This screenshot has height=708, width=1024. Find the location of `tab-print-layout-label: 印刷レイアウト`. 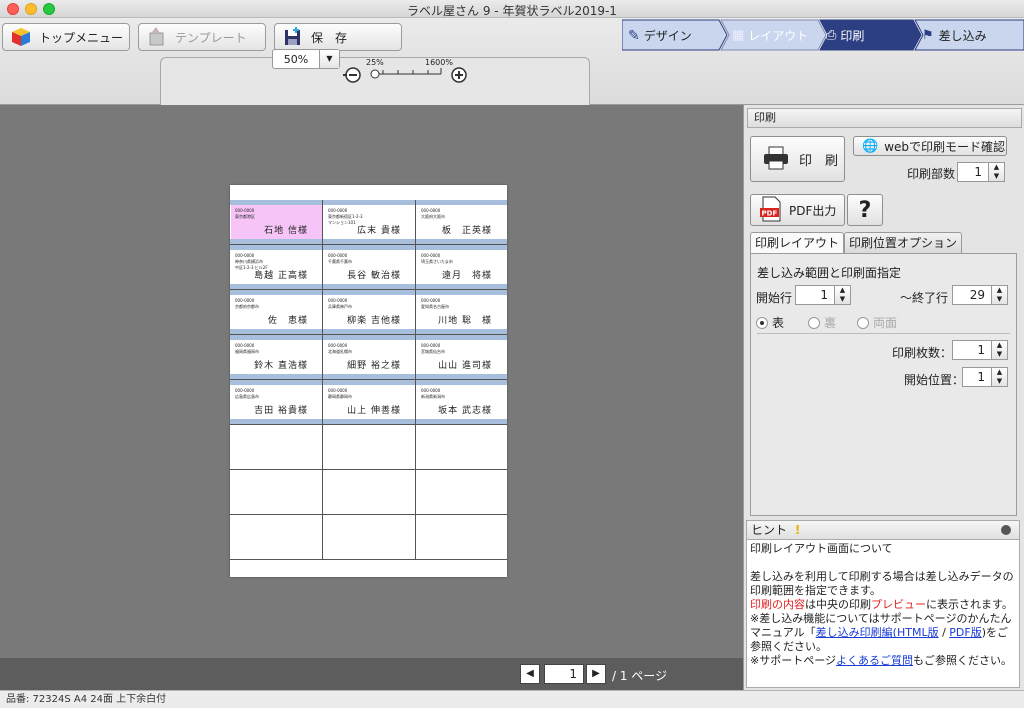

tab-print-layout-label: 印刷レイアウト is located at coordinates (796, 243).